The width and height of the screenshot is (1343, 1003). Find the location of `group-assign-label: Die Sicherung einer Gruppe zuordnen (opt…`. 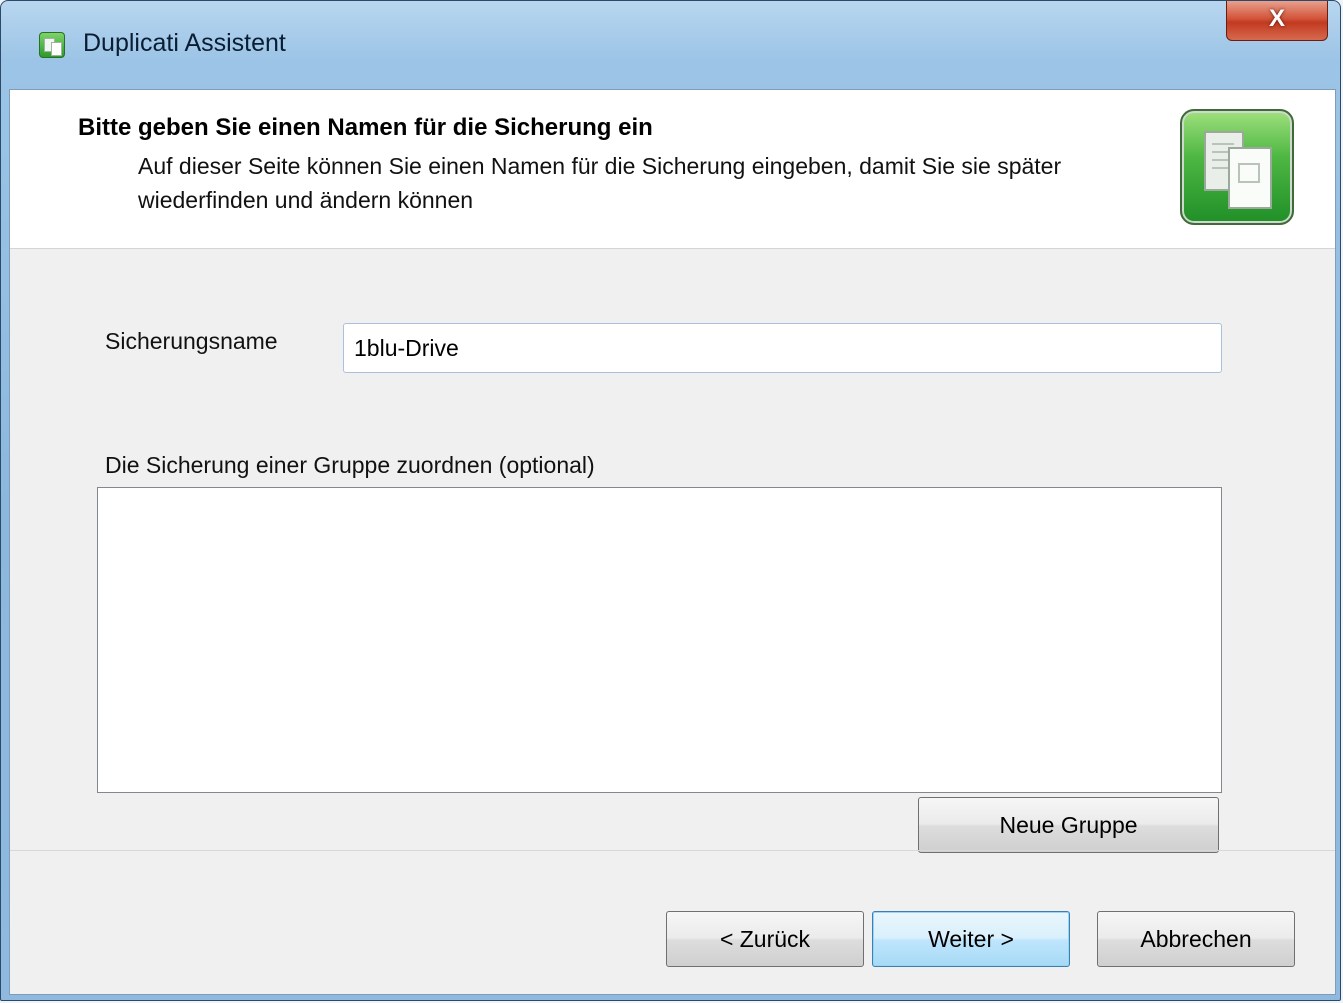

group-assign-label: Die Sicherung einer Gruppe zuordnen (opt… is located at coordinates (350, 465).